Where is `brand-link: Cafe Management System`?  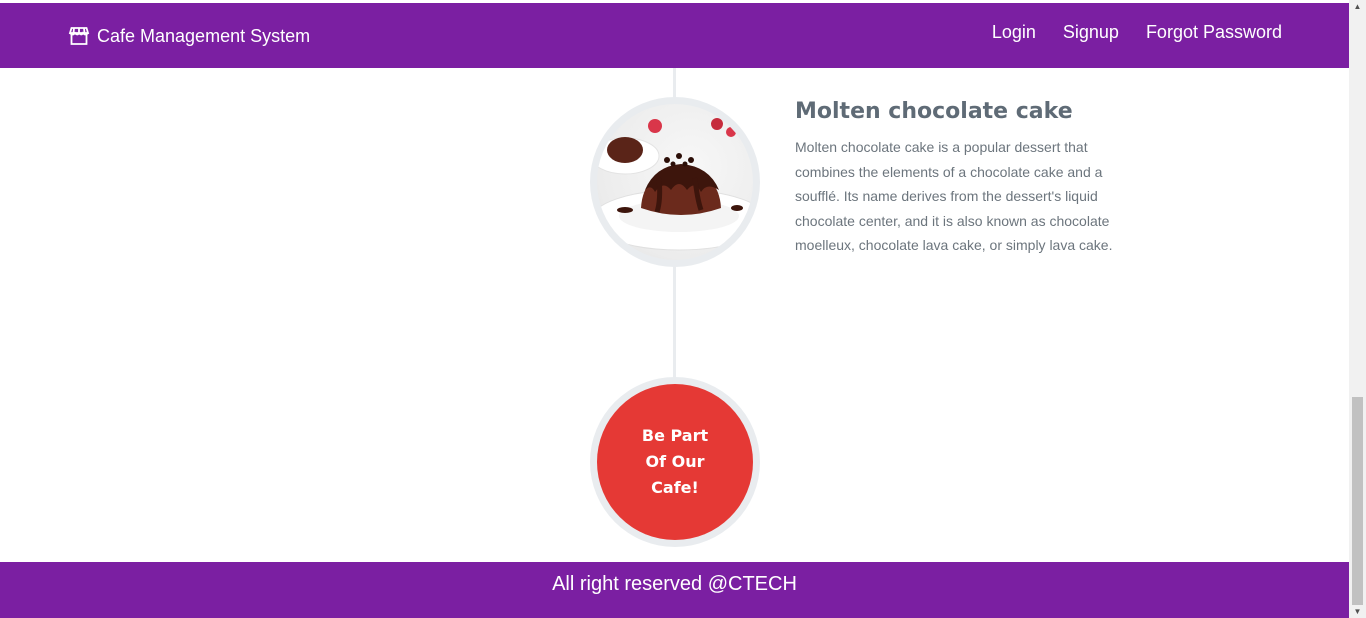 brand-link: Cafe Management System is located at coordinates (189, 36).